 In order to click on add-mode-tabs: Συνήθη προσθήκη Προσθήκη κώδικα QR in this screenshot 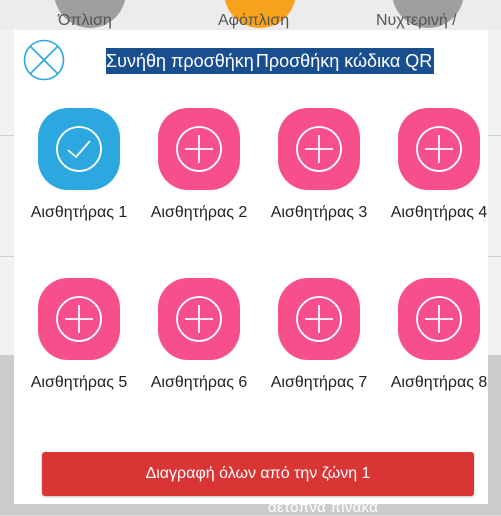, I will do `click(270, 61)`.